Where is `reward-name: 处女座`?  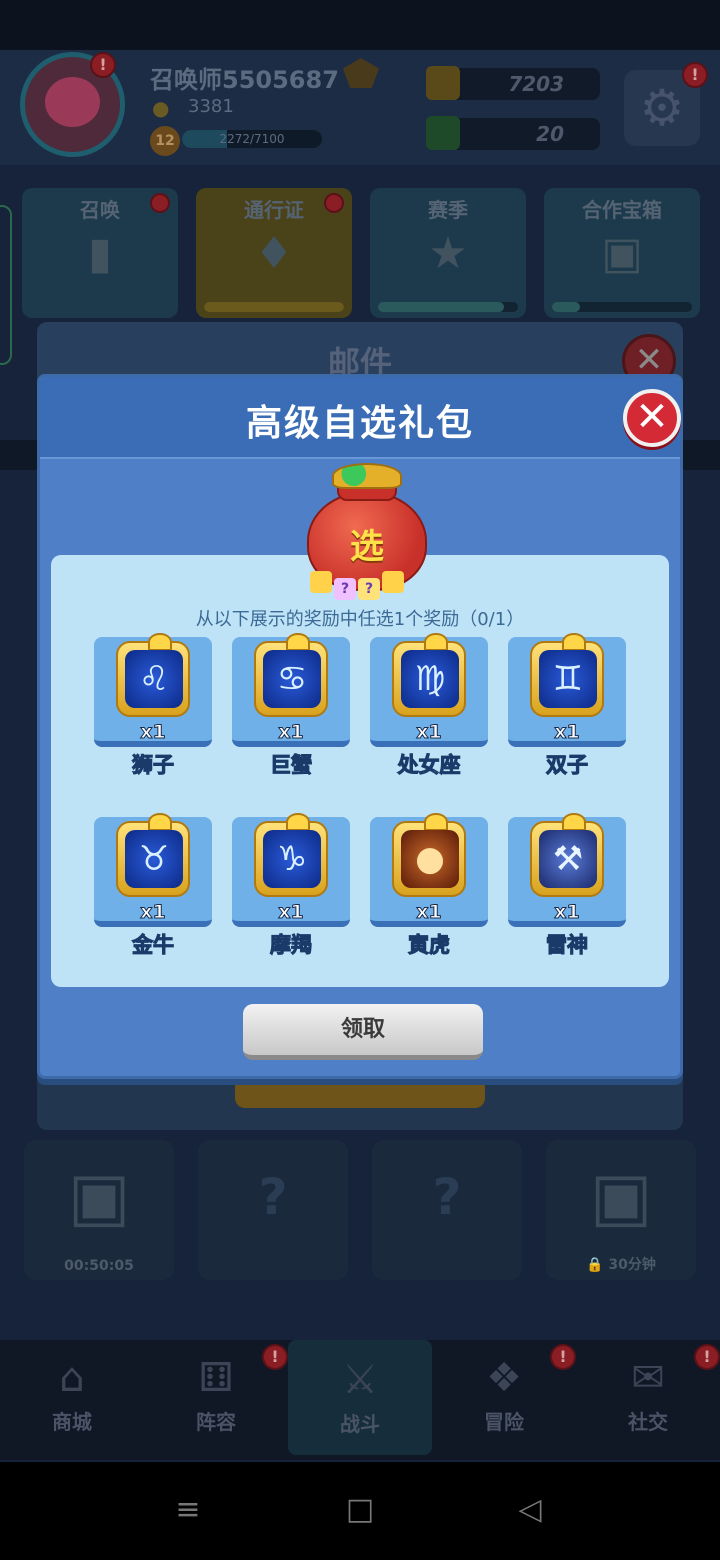 reward-name: 处女座 is located at coordinates (429, 765).